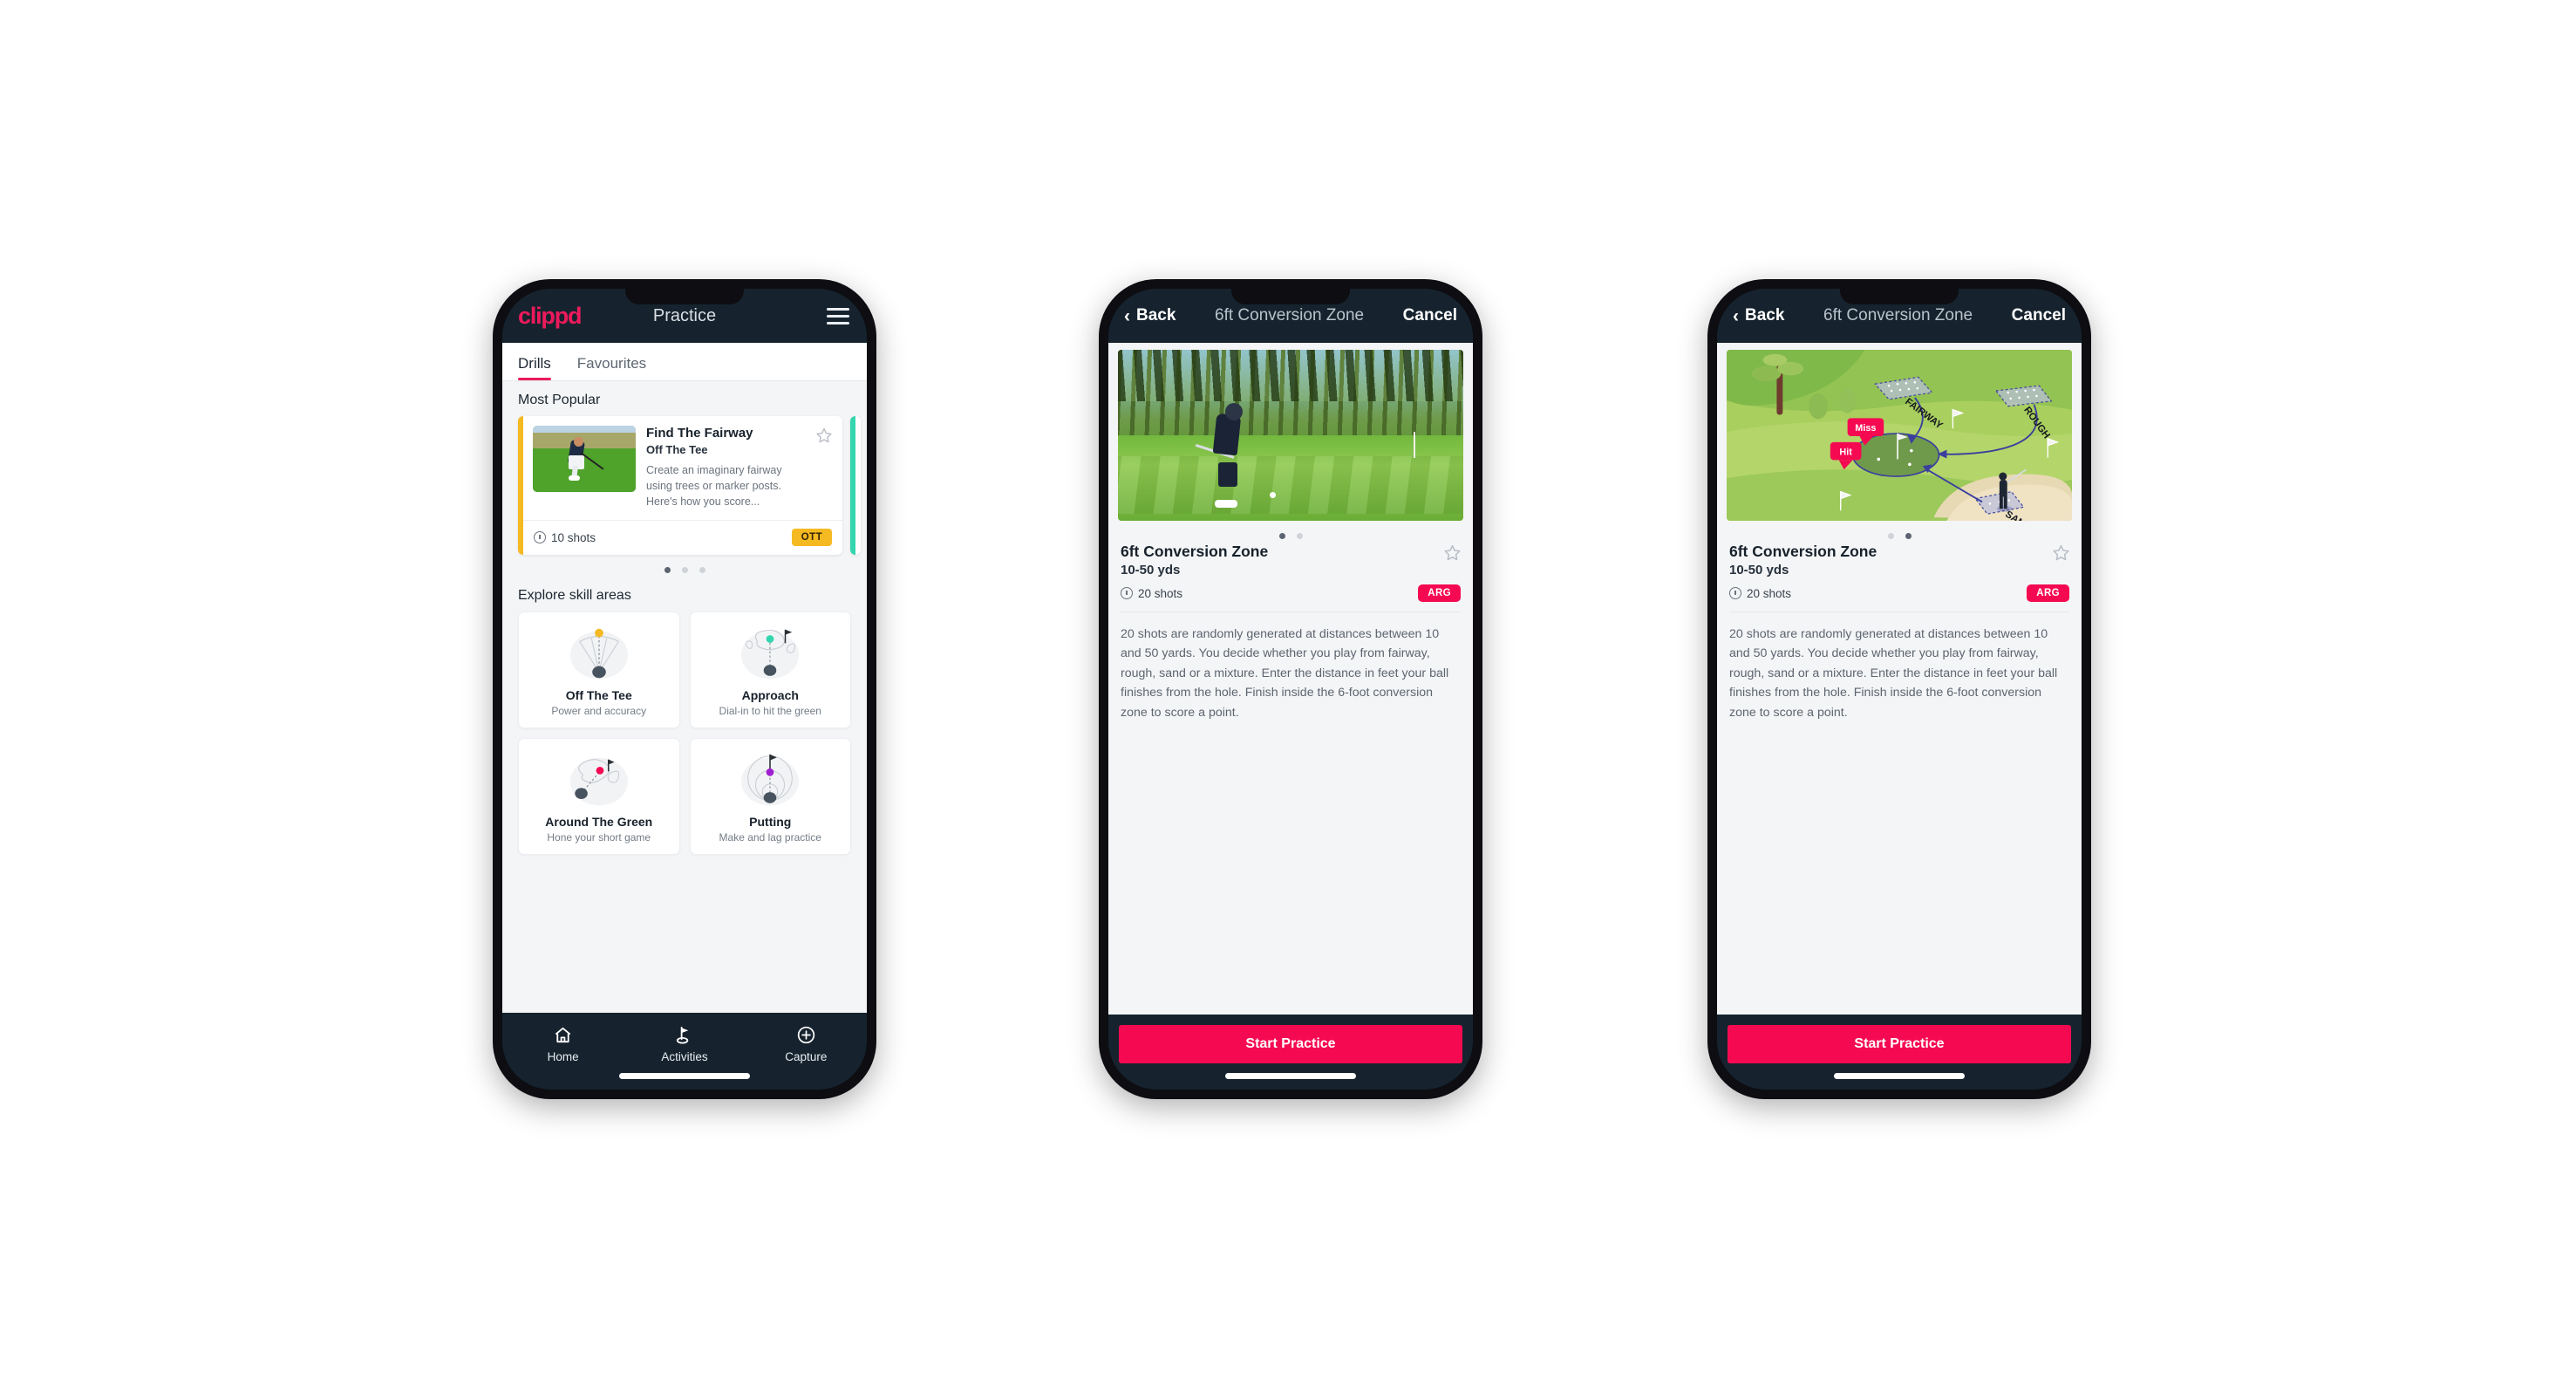  I want to click on skill-desc: Hone your short game, so click(599, 838).